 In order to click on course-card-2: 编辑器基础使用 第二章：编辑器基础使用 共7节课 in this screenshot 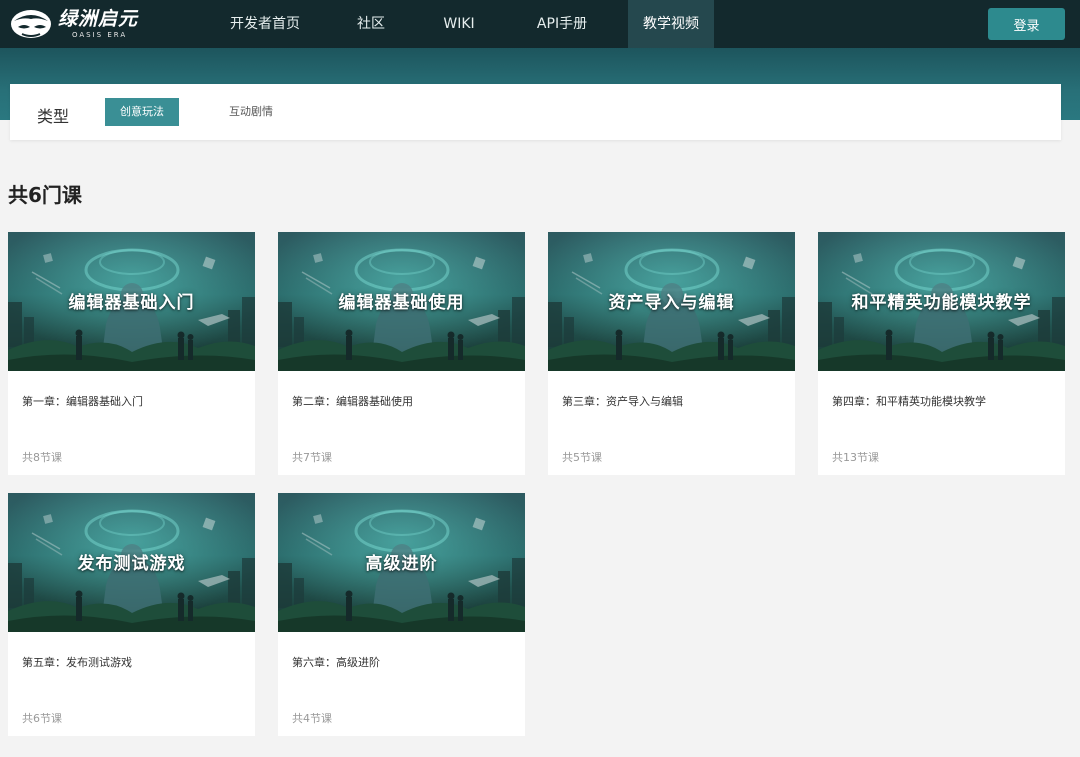, I will do `click(401, 353)`.